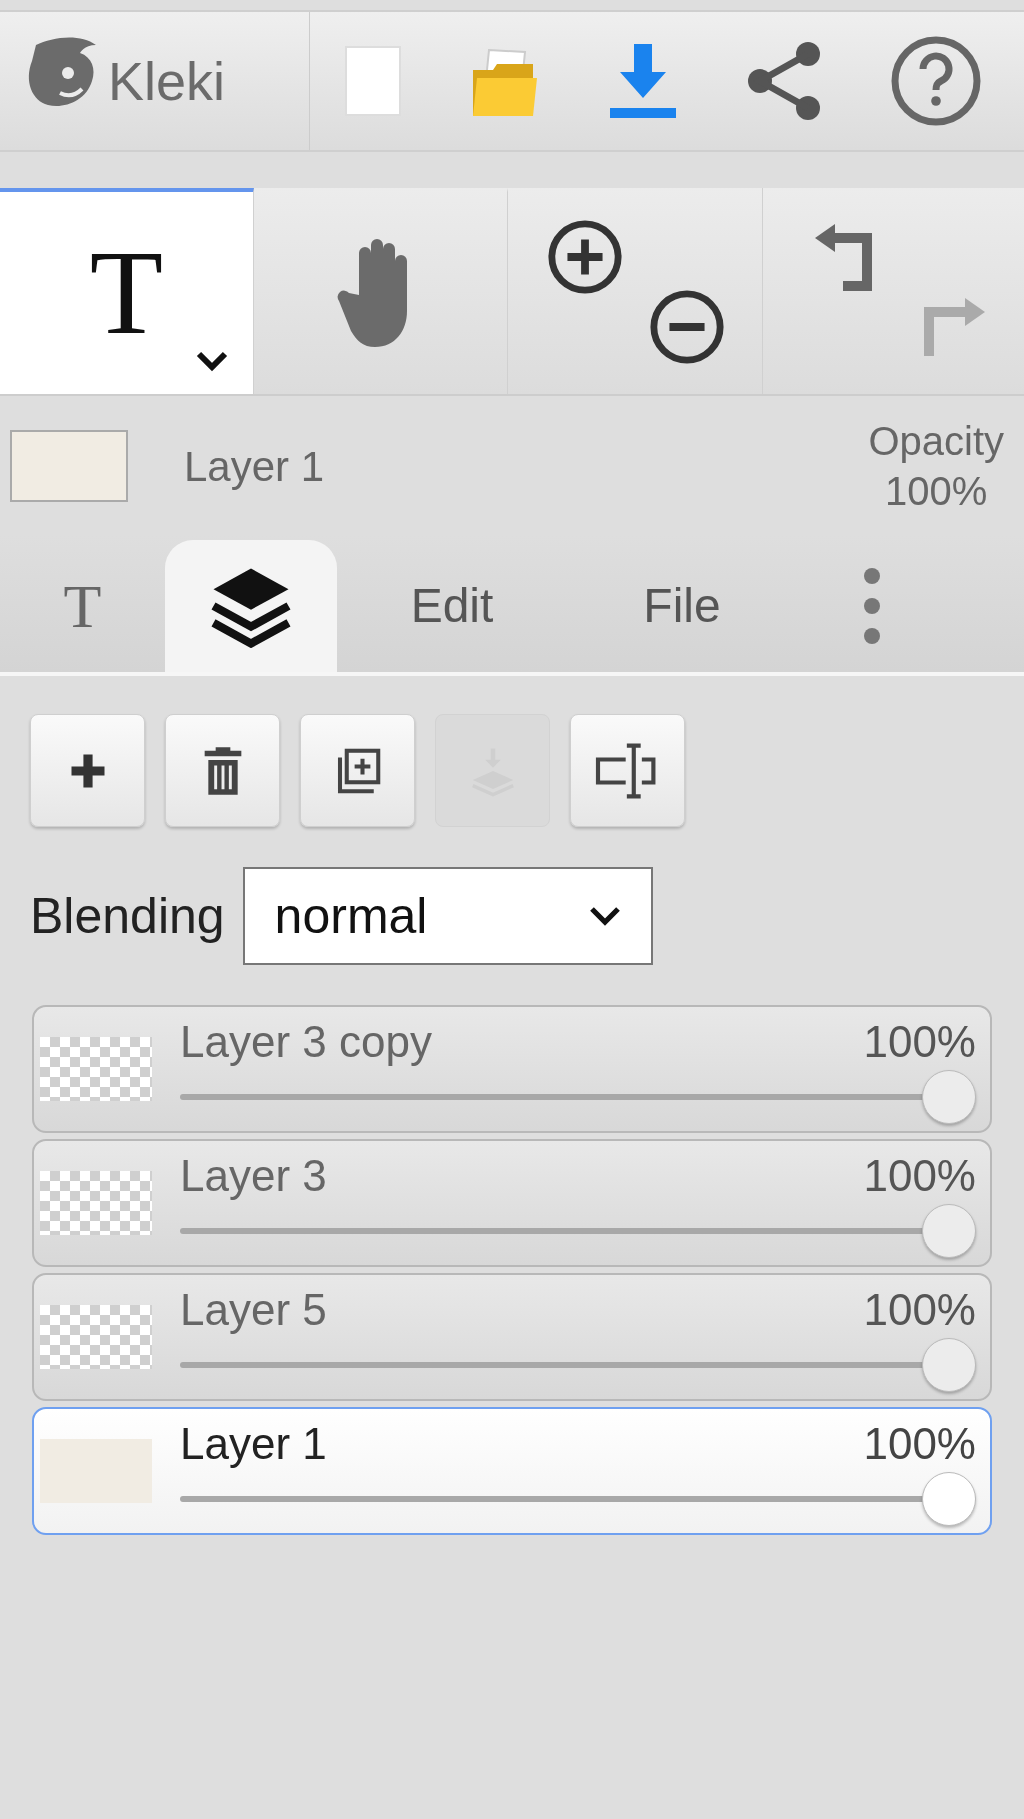 This screenshot has height=1819, width=1024. I want to click on layer-name: Layer 5, so click(253, 1309).